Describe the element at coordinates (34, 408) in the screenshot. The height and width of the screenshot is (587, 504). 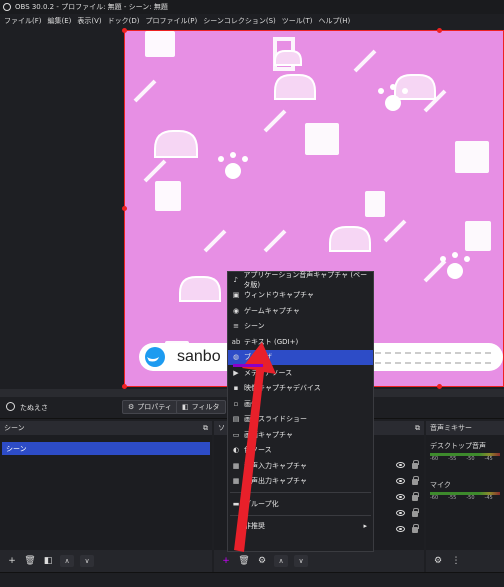
I see `selected-source-name: たぬえさ` at that location.